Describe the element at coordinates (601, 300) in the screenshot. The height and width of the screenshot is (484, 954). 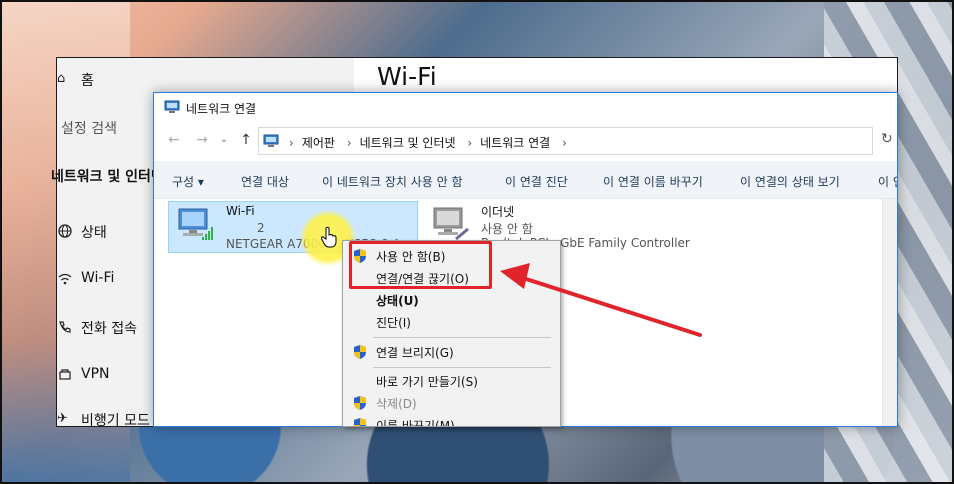
I see `annotation-arrow` at that location.